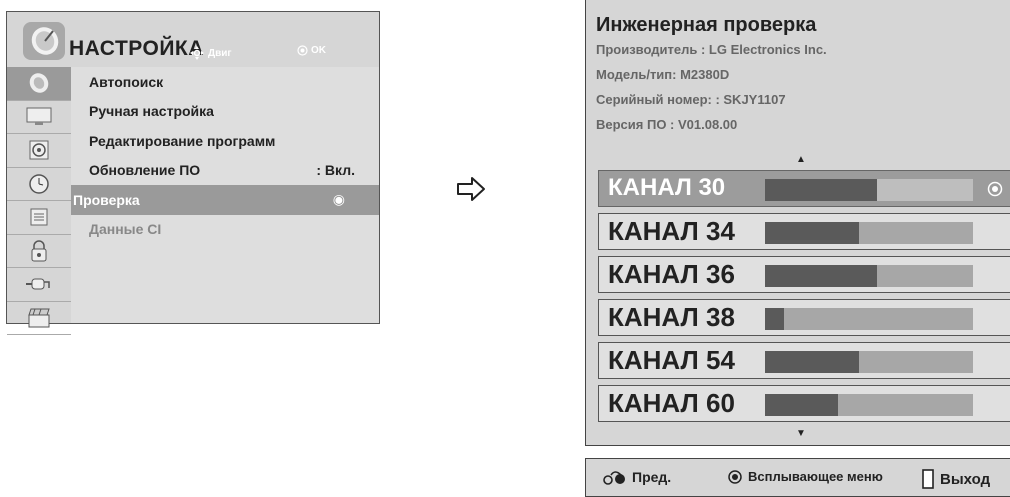 This screenshot has width=1010, height=497. I want to click on channel-label: КАНАЛ 54, so click(671, 360).